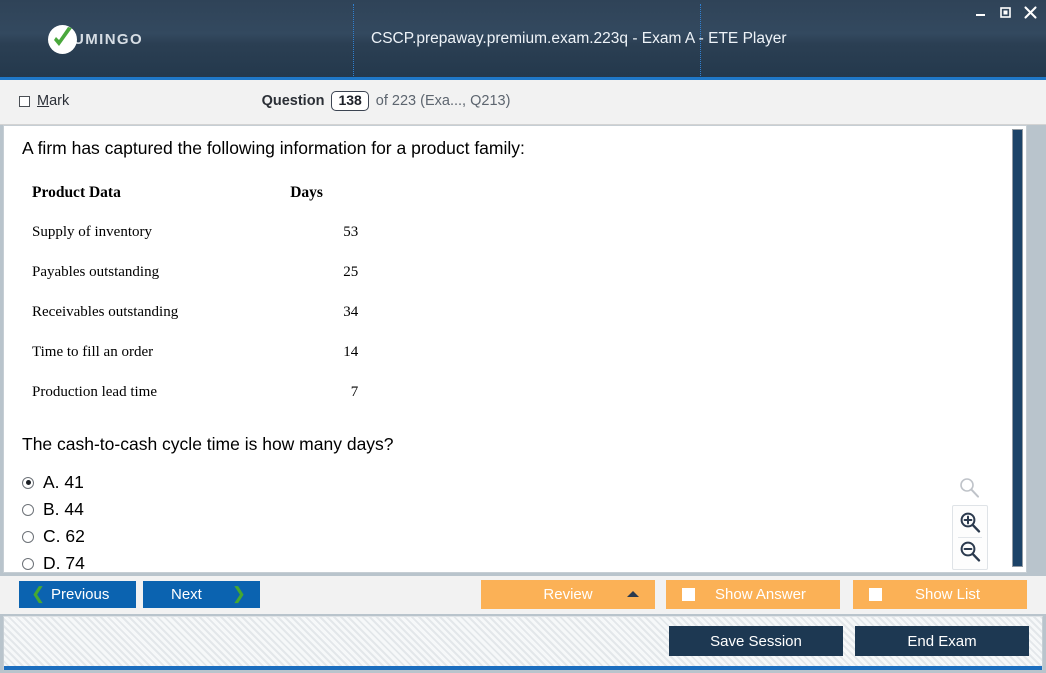 Image resolution: width=1046 pixels, height=673 pixels. What do you see at coordinates (28, 563) in the screenshot?
I see `radio-button-d` at bounding box center [28, 563].